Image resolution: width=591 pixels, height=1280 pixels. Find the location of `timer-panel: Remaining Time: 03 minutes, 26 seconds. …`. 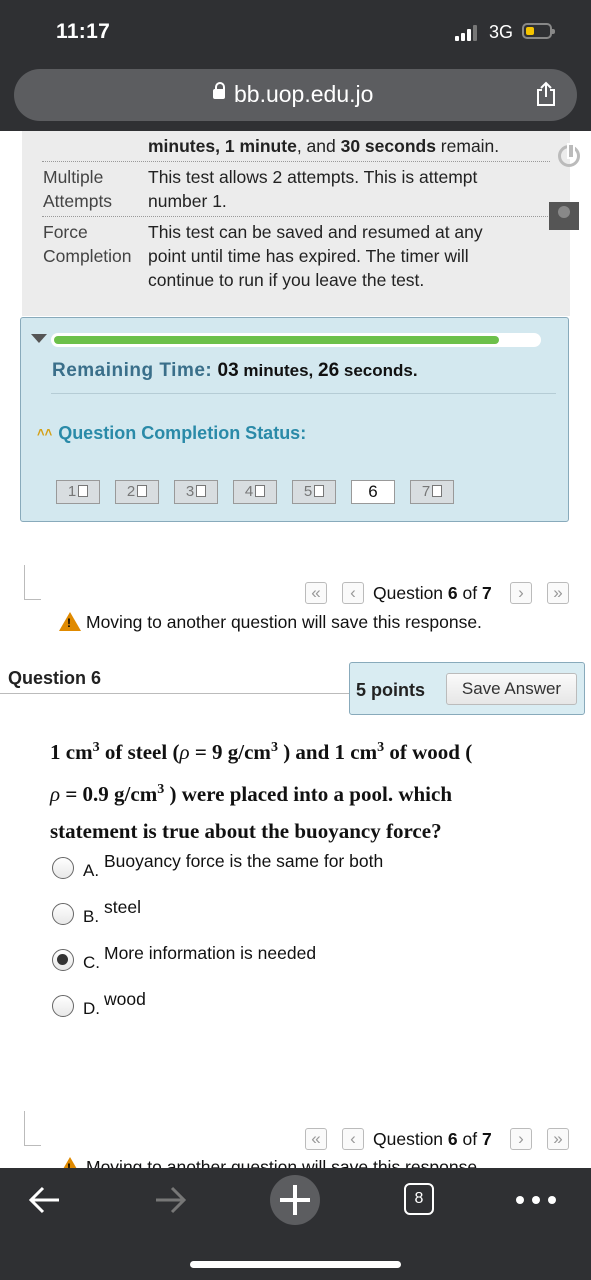

timer-panel: Remaining Time: 03 minutes, 26 seconds. … is located at coordinates (294, 419).